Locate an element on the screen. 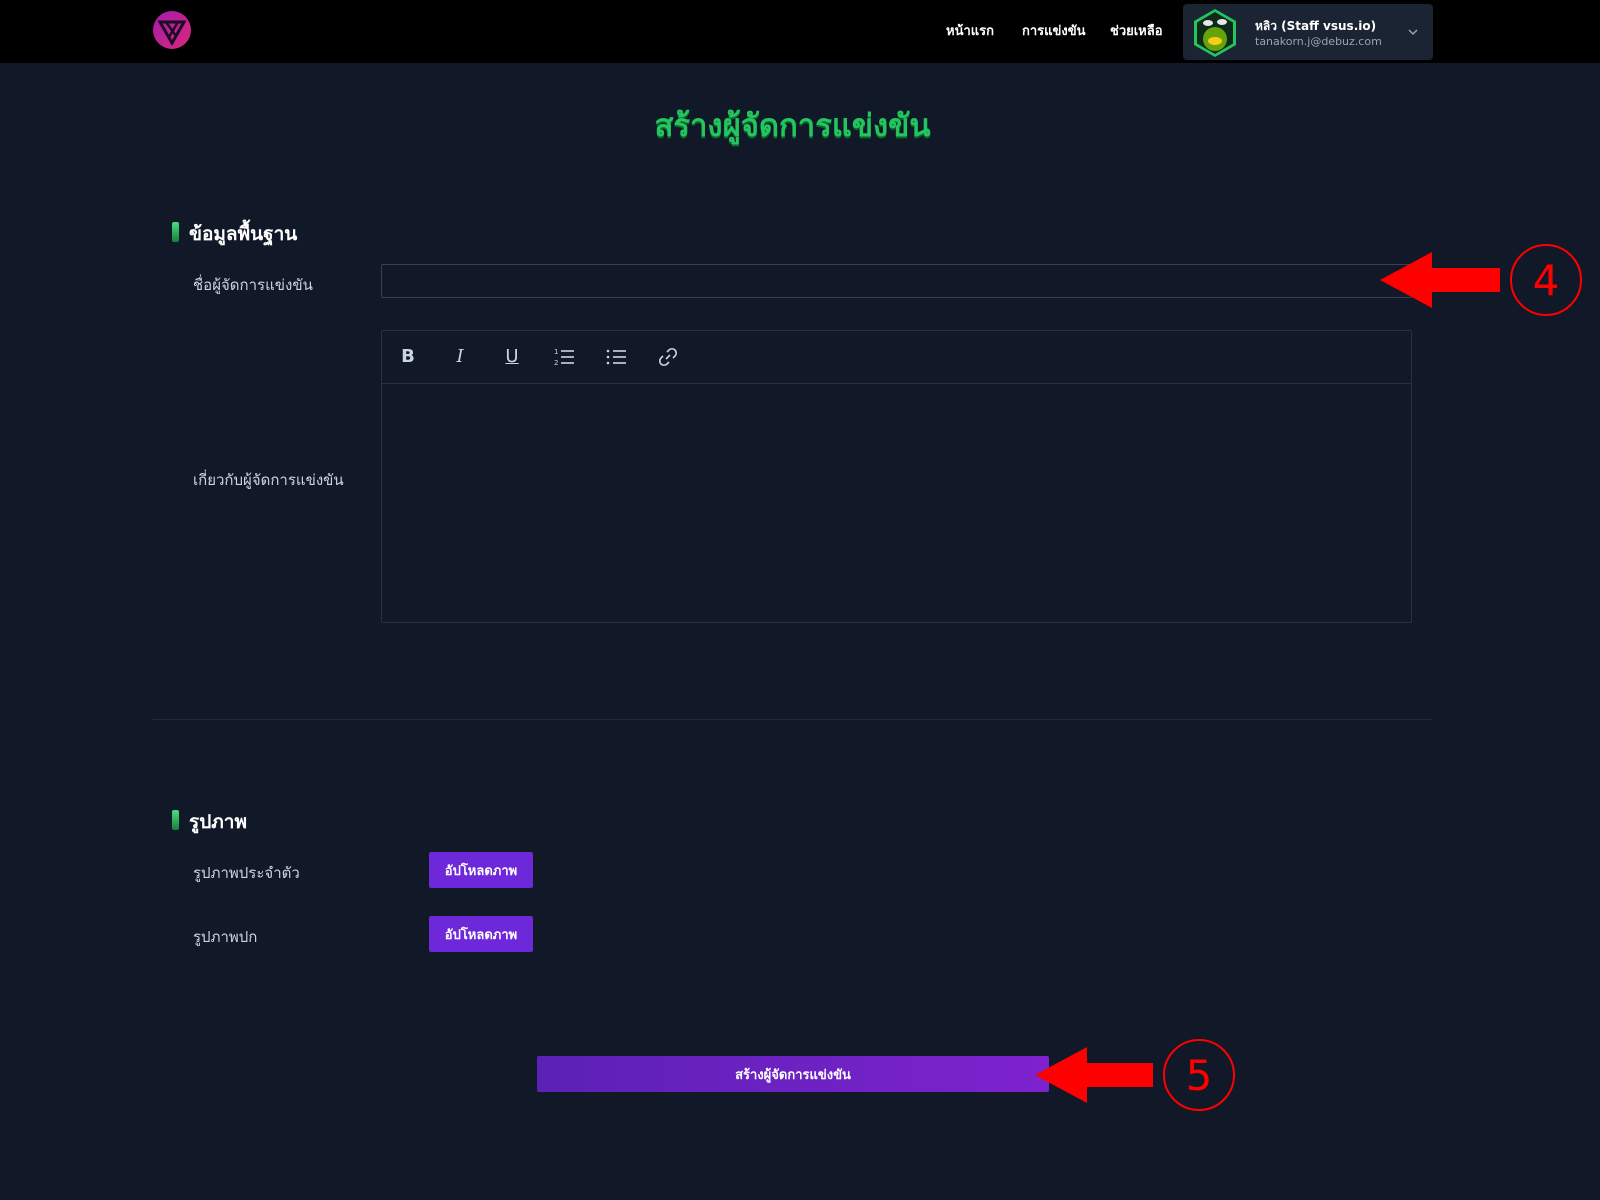 Image resolution: width=1600 pixels, height=1200 pixels. ordered-list-icon: 1 2 is located at coordinates (564, 357).